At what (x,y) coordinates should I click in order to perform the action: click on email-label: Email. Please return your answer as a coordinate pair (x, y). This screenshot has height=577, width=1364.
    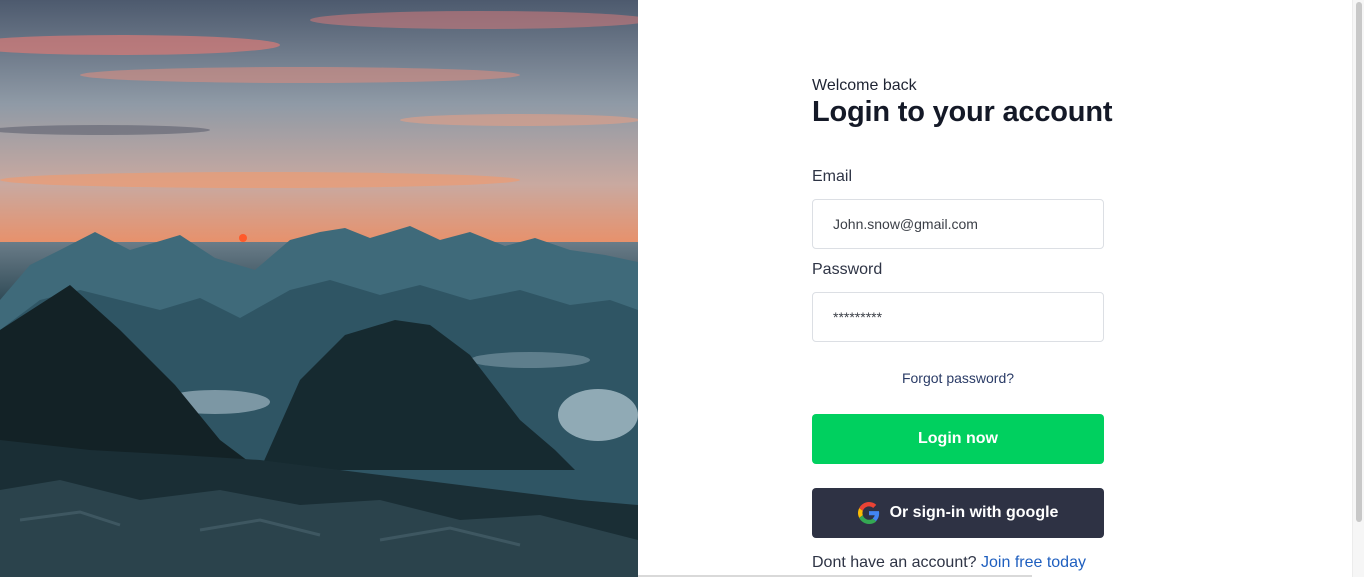
    Looking at the image, I should click on (832, 176).